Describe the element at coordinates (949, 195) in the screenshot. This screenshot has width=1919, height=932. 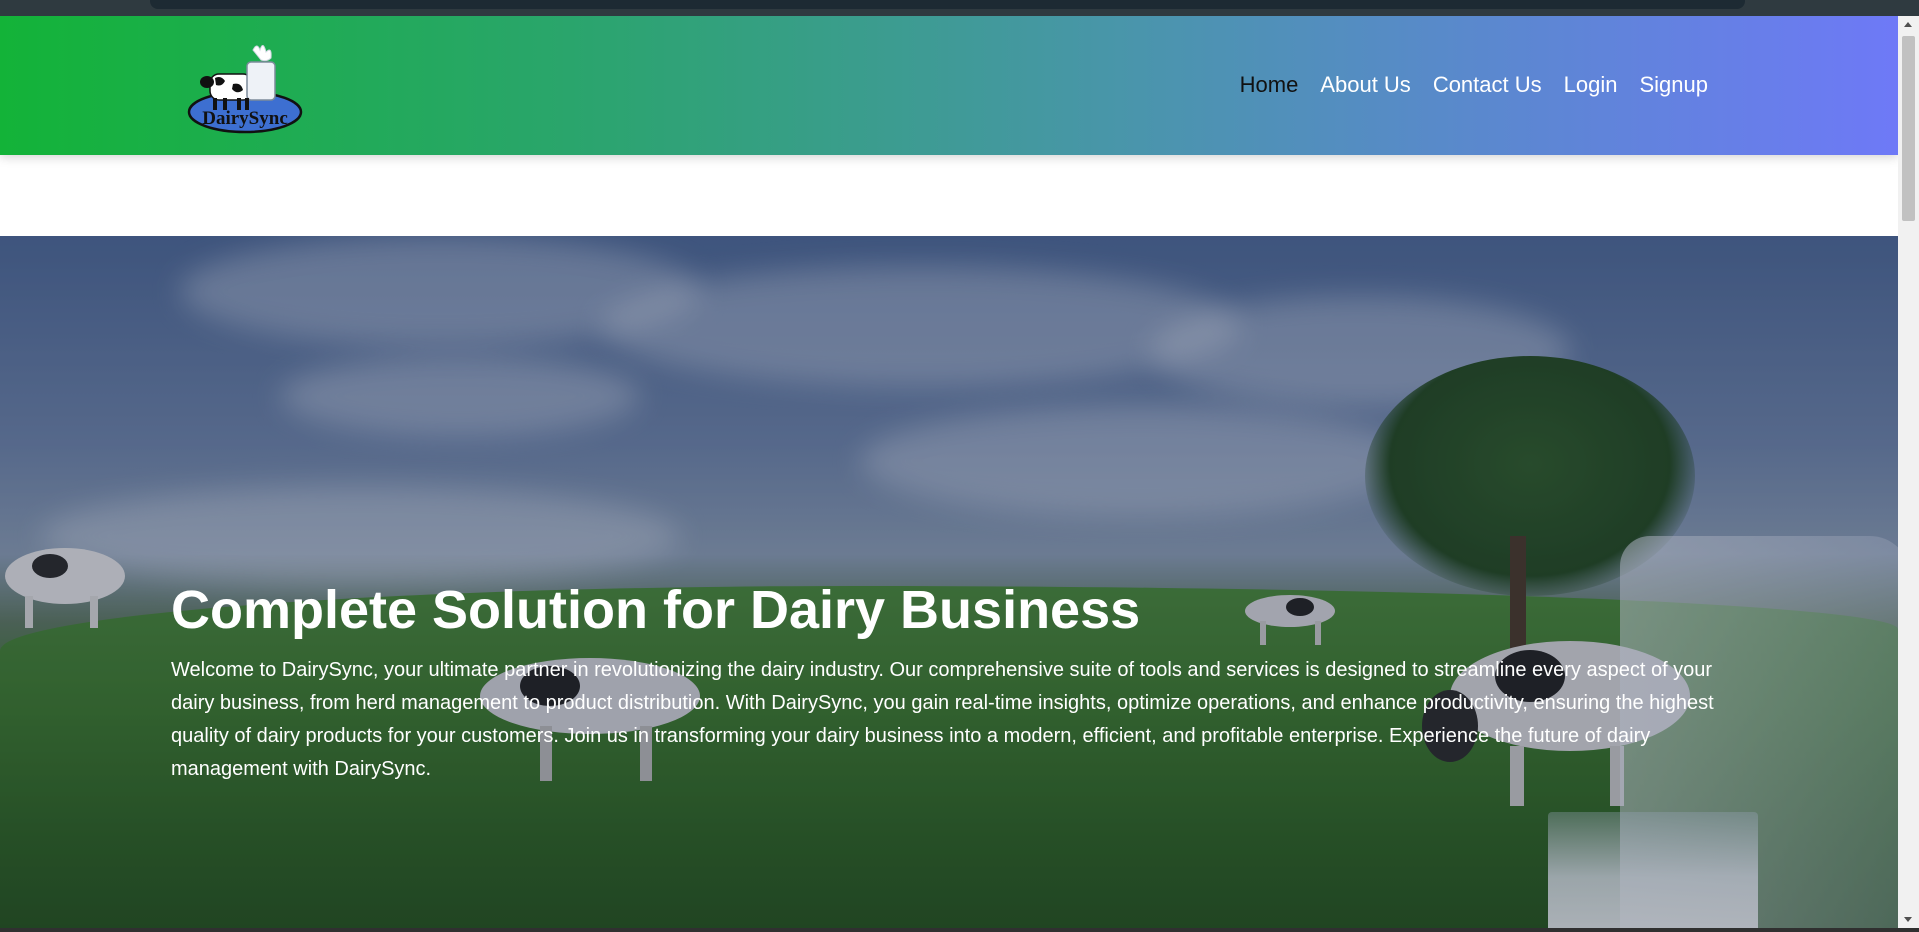
I see `header-spacer` at that location.